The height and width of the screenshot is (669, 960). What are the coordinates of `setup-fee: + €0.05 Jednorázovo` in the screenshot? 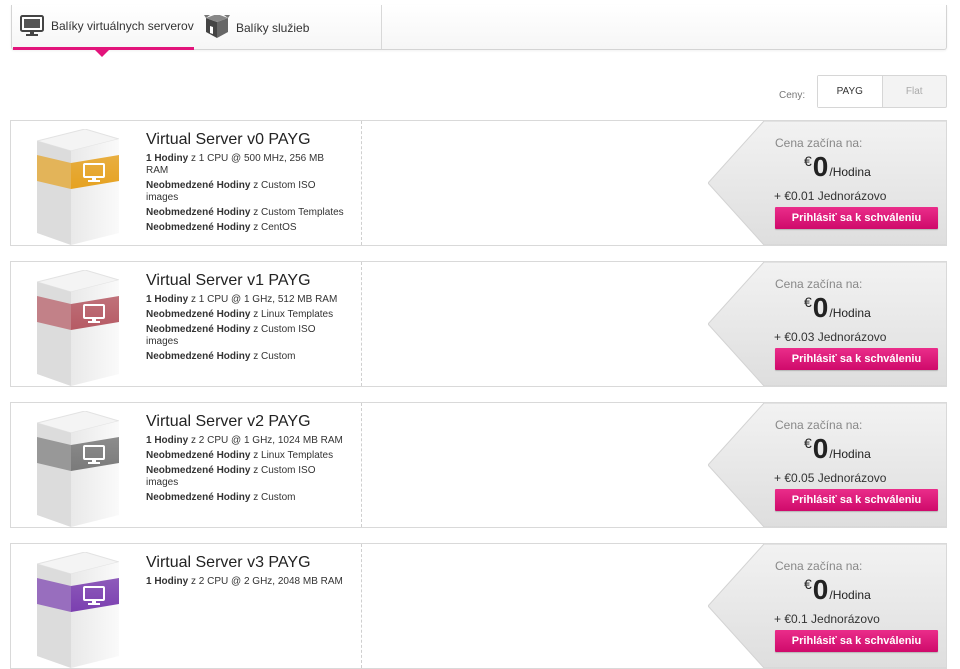 It's located at (830, 478).